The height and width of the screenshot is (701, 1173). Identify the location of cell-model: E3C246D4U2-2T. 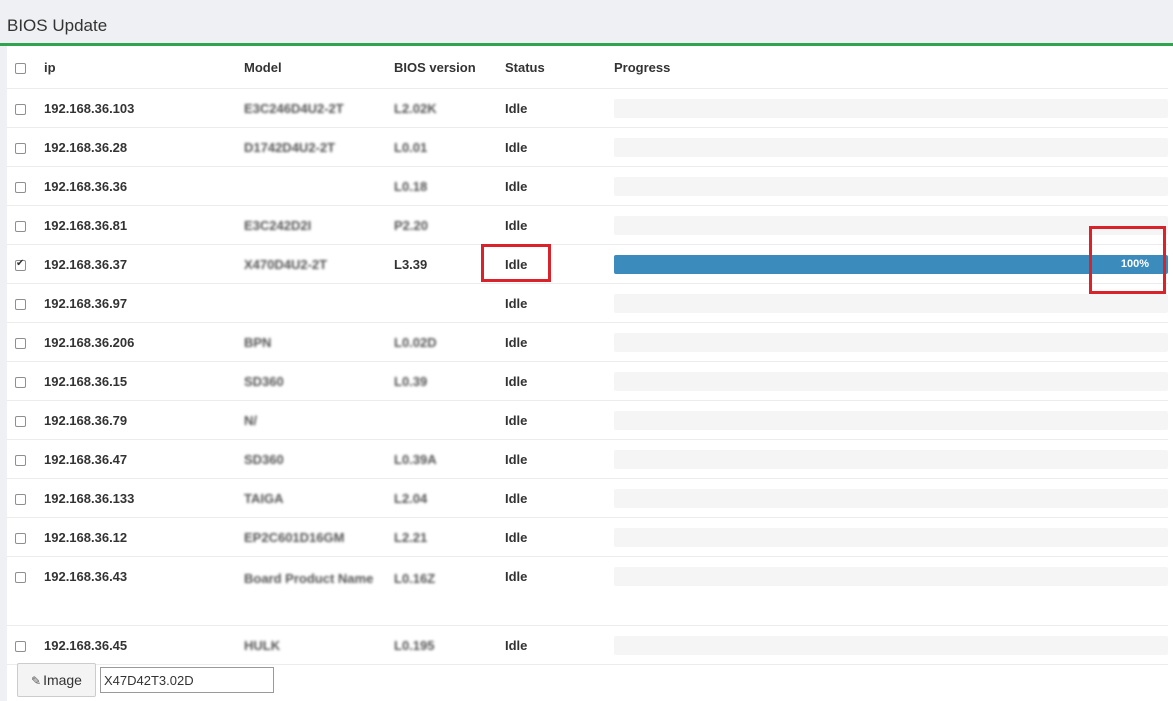
(294, 108).